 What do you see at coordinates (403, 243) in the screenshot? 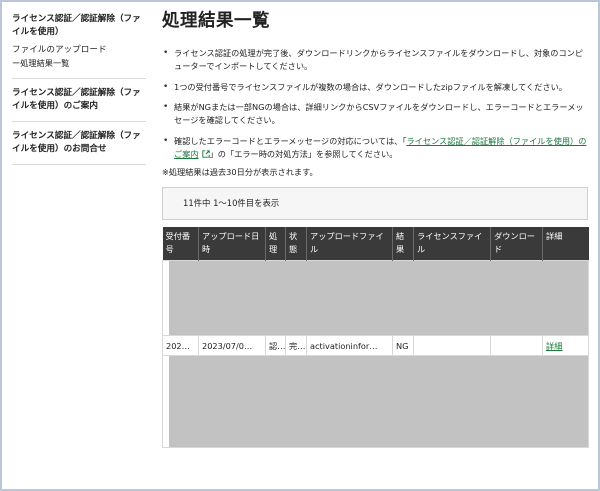
I see `column-header-result: 結果` at bounding box center [403, 243].